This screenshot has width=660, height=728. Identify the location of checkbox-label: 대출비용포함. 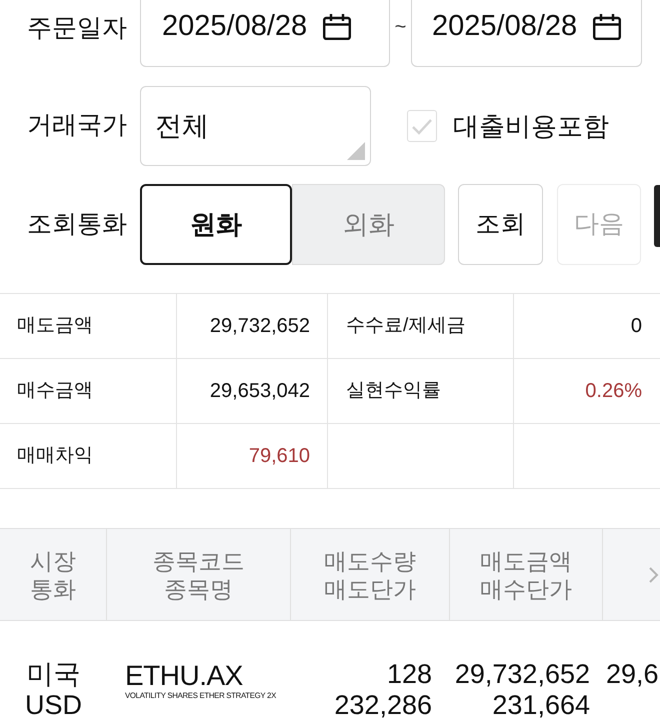
(531, 126).